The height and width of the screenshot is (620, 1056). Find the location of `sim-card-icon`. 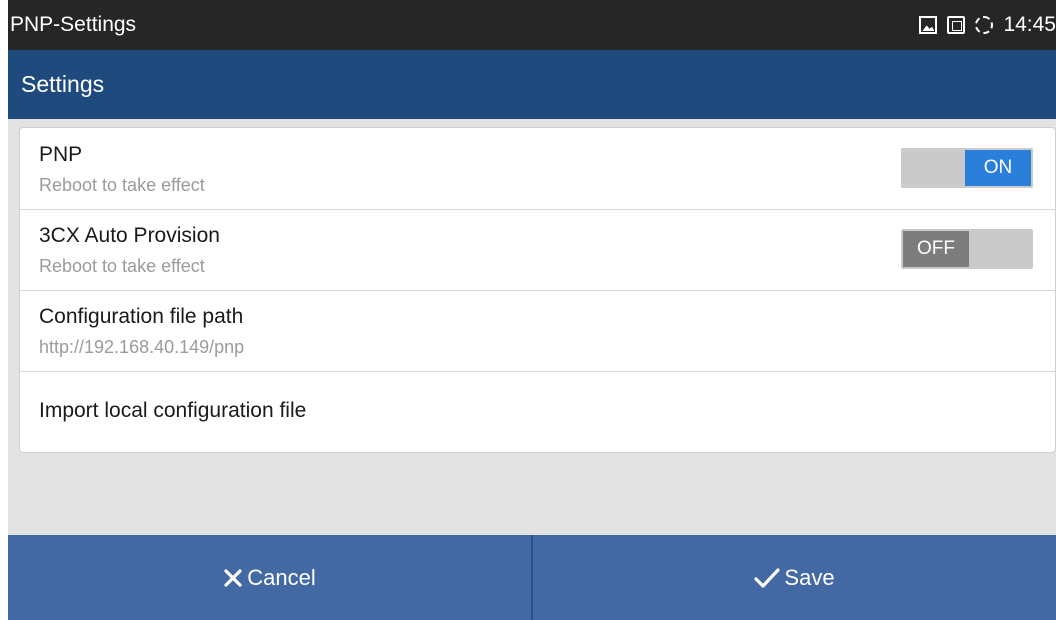

sim-card-icon is located at coordinates (956, 25).